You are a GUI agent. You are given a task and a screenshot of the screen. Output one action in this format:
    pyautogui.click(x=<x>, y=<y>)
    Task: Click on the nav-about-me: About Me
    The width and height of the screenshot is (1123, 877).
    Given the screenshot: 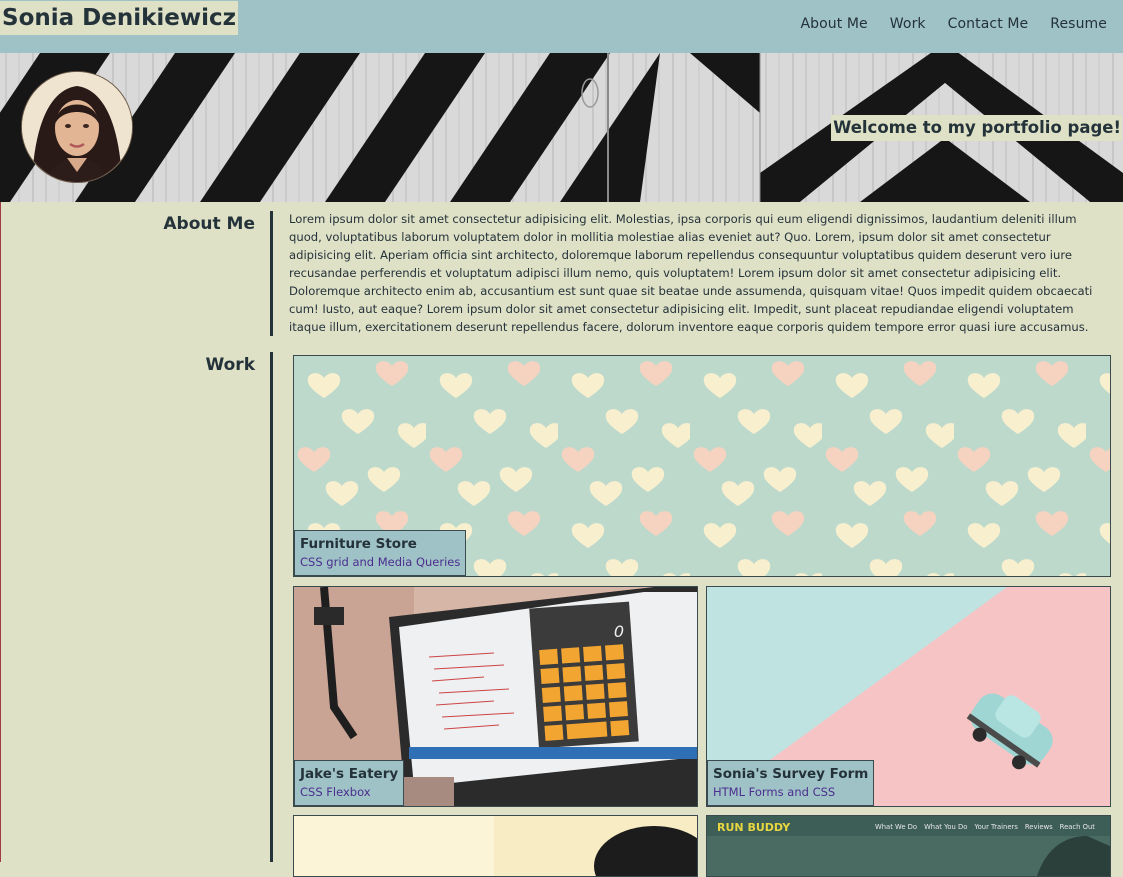 What is the action you would take?
    pyautogui.click(x=833, y=24)
    